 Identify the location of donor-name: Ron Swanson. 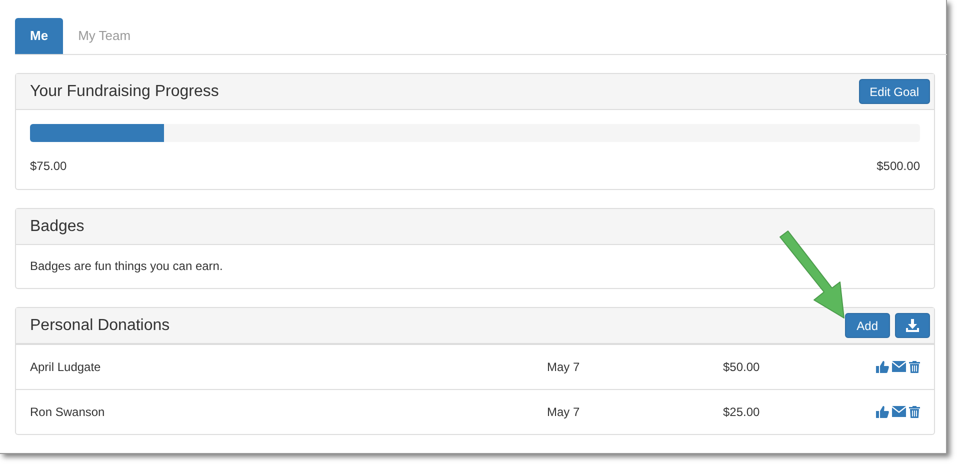
(67, 412).